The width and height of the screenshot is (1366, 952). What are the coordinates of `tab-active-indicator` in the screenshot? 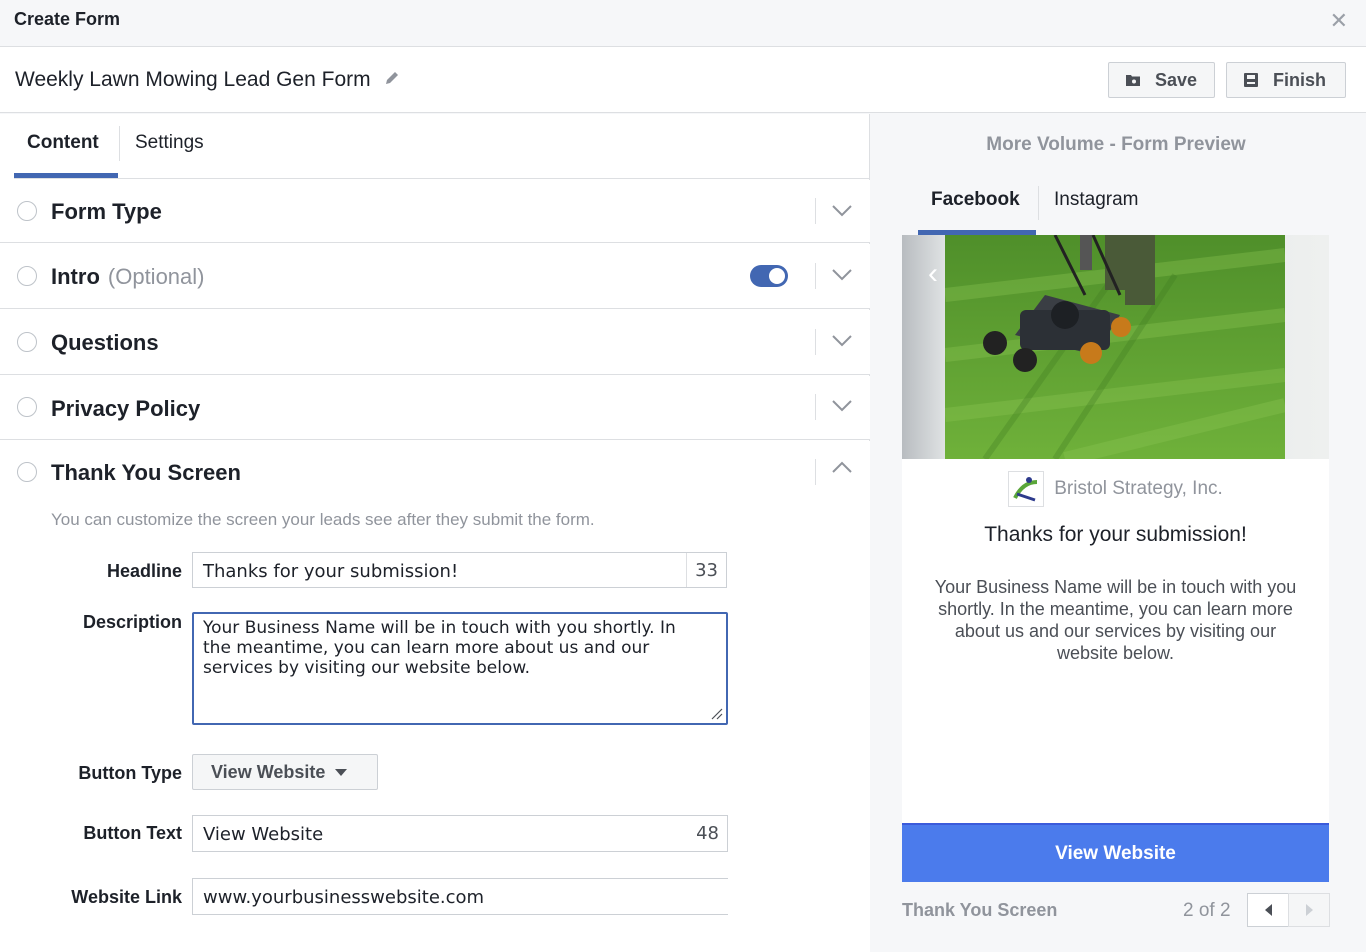 It's located at (66, 175).